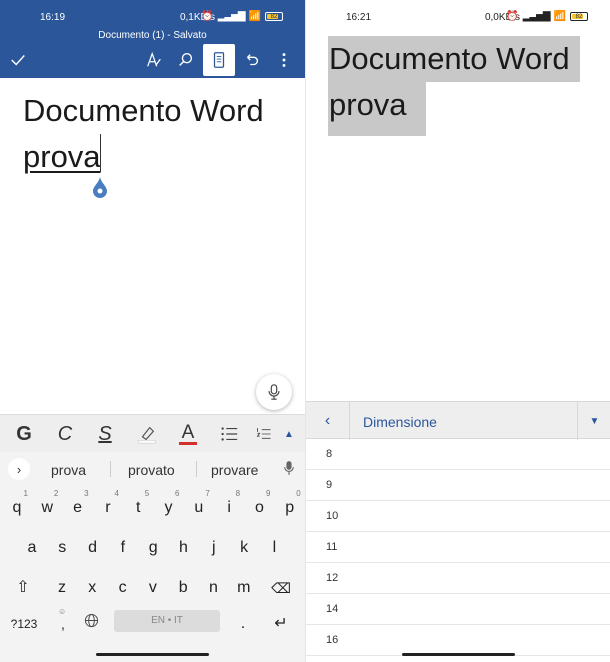  I want to click on key-a: a, so click(32, 546).